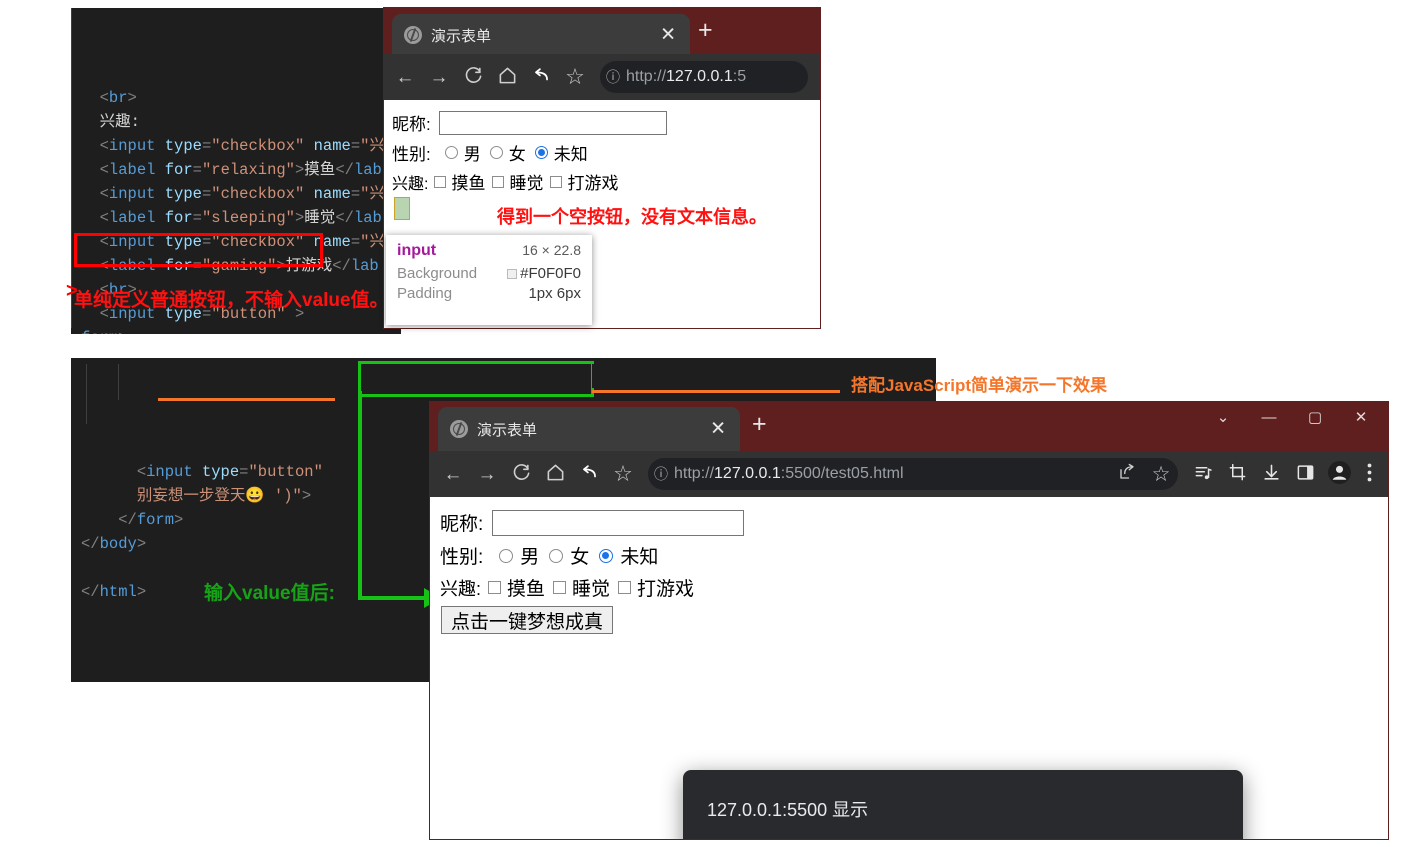  Describe the element at coordinates (1339, 474) in the screenshot. I see `profile-icon` at that location.